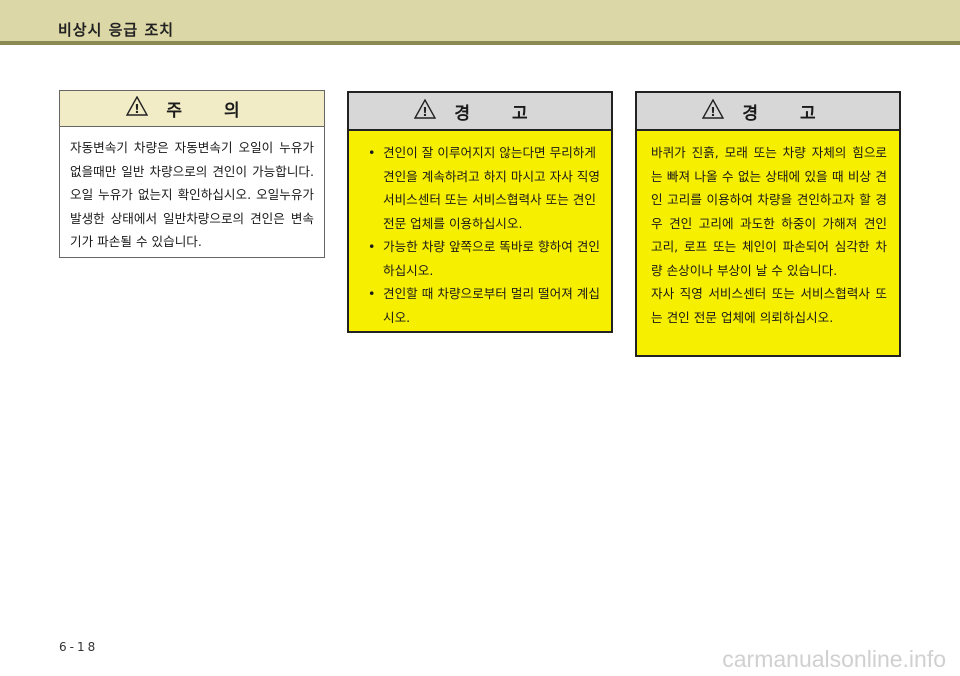 The height and width of the screenshot is (676, 960). Describe the element at coordinates (480, 305) in the screenshot. I see `list-item: 견인할 때 차량으로부터 멀리 떨어져 계십시오.` at that location.